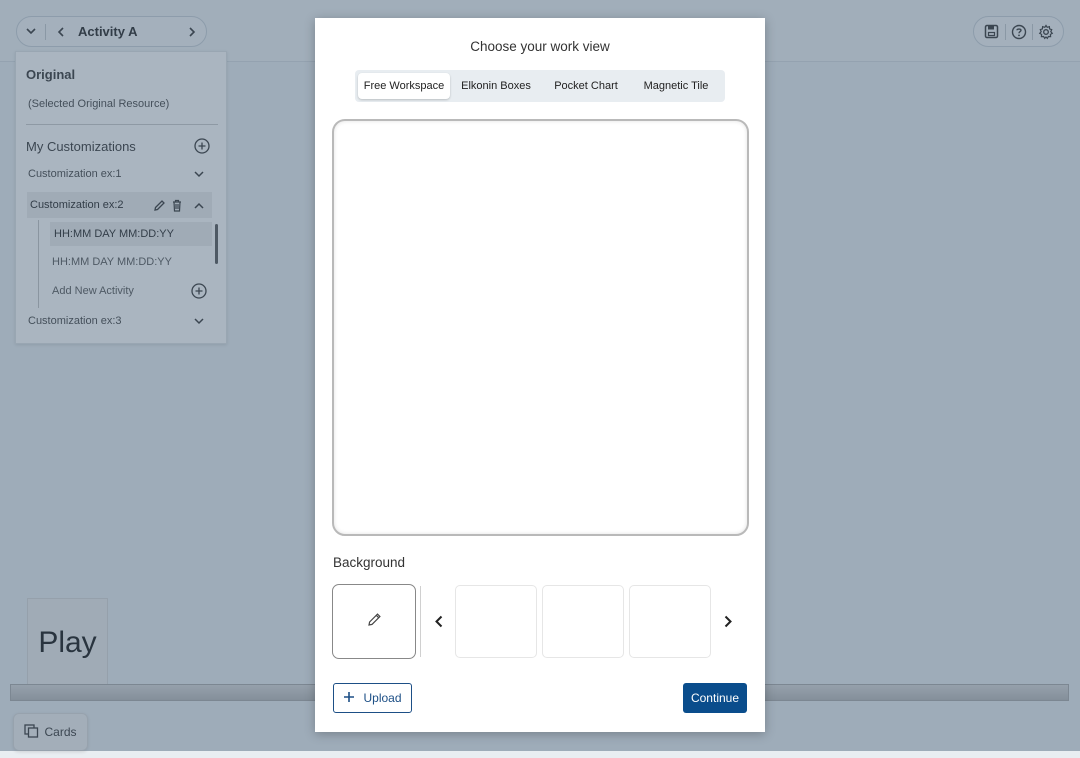 The width and height of the screenshot is (1080, 758). What do you see at coordinates (438, 621) in the screenshot?
I see `chevron-left-icon` at bounding box center [438, 621].